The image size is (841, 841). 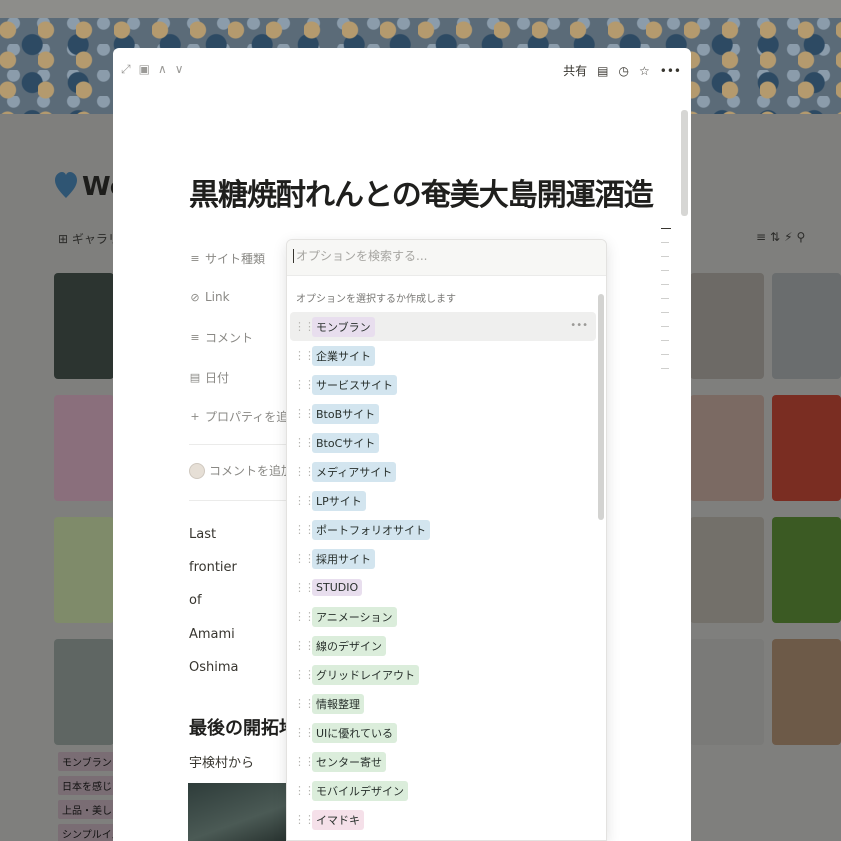 I want to click on option-tag: 企業サイト, so click(x=343, y=355).